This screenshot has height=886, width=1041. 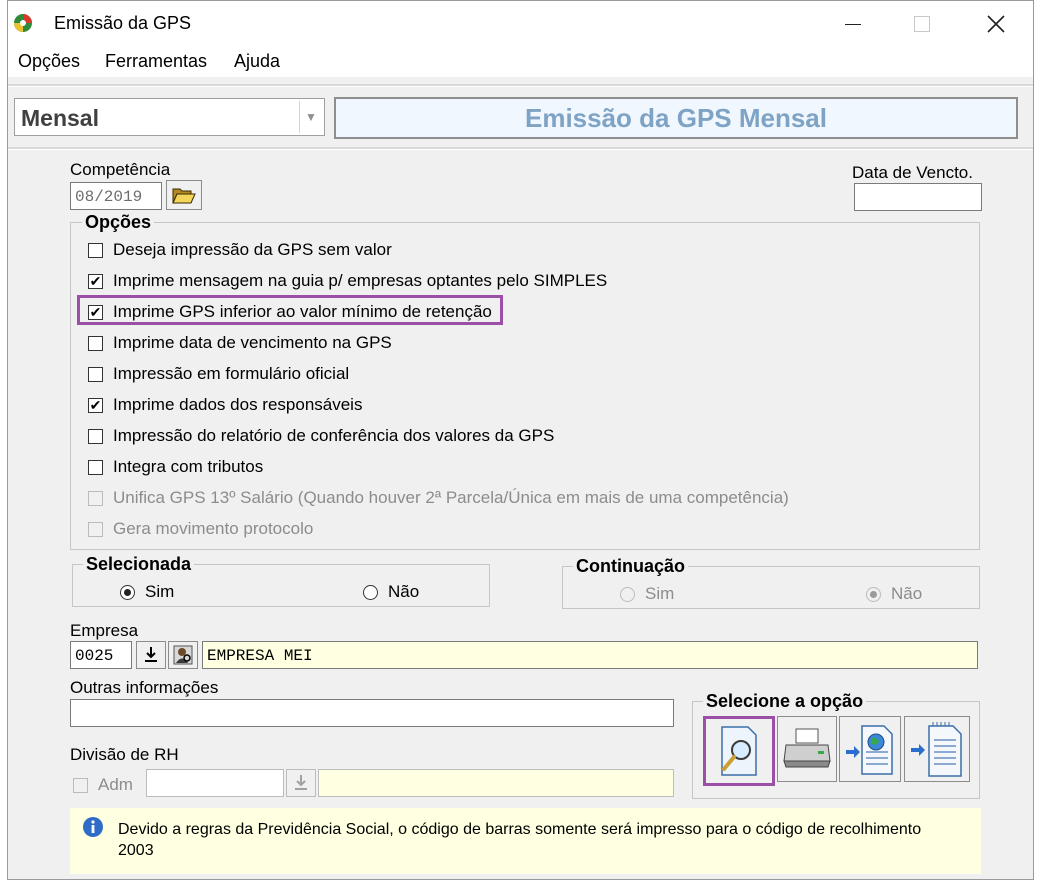 What do you see at coordinates (660, 593) in the screenshot?
I see `continuacao-sim-label: Sim` at bounding box center [660, 593].